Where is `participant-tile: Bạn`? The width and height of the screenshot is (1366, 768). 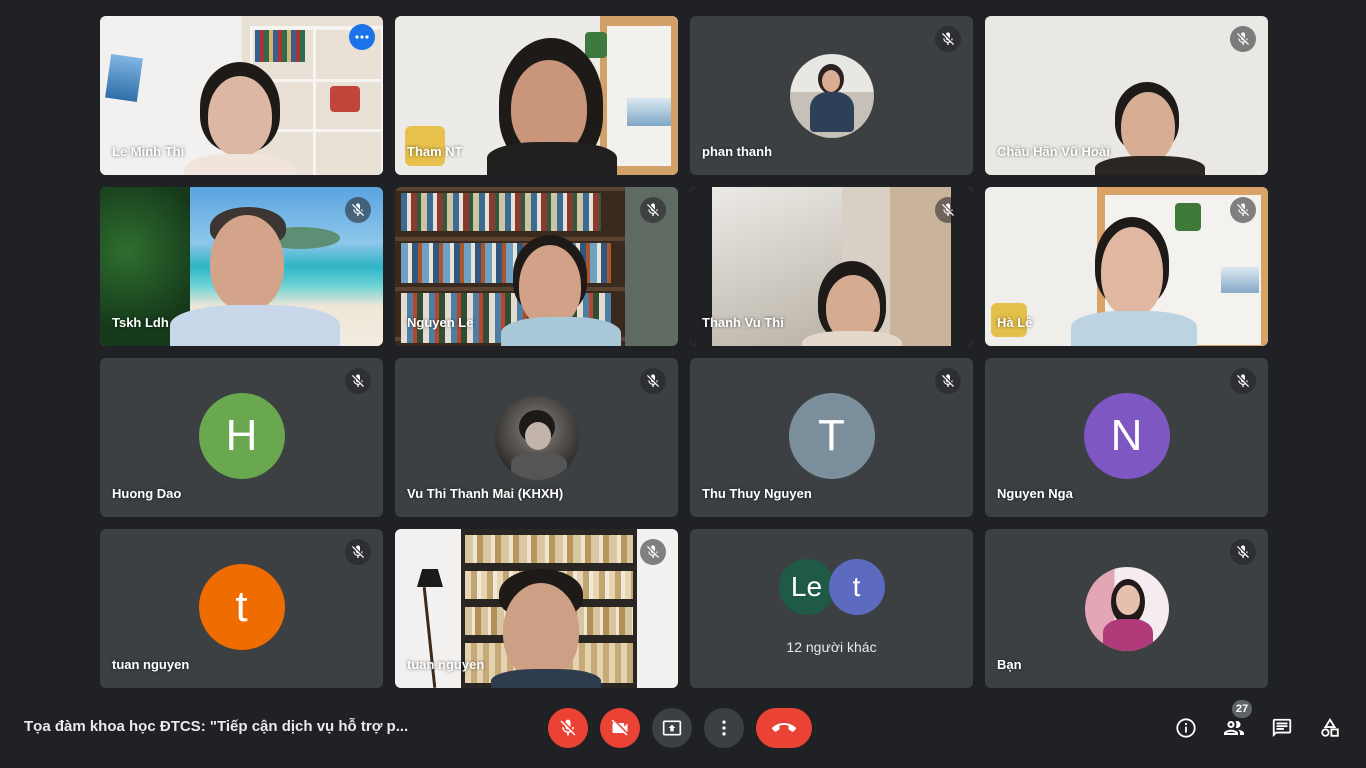
participant-tile: Bạn is located at coordinates (1126, 608).